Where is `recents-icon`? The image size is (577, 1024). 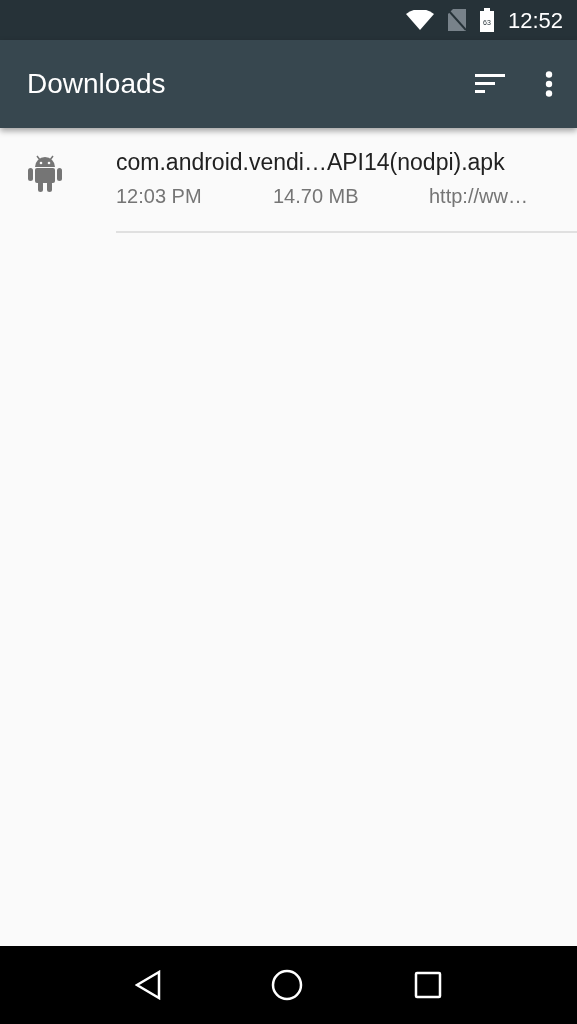 recents-icon is located at coordinates (427, 985).